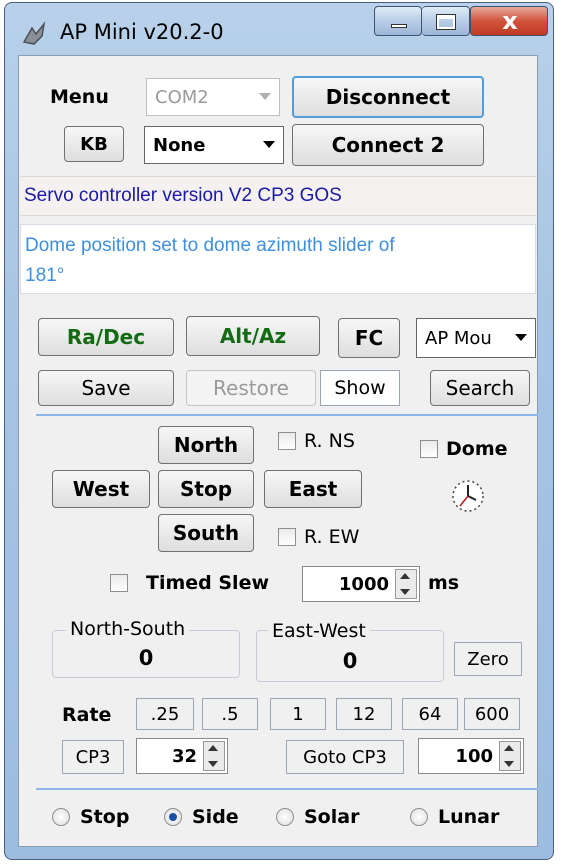  What do you see at coordinates (444, 583) in the screenshot?
I see `timed-slew-unit: ms` at bounding box center [444, 583].